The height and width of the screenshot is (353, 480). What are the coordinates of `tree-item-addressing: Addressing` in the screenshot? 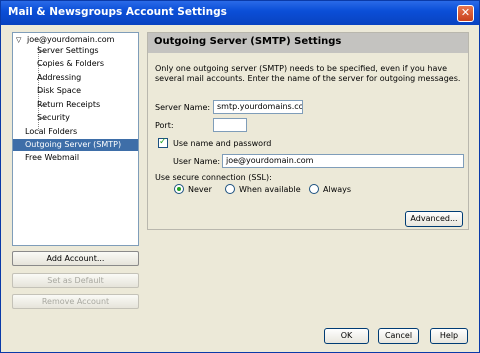 It's located at (59, 78).